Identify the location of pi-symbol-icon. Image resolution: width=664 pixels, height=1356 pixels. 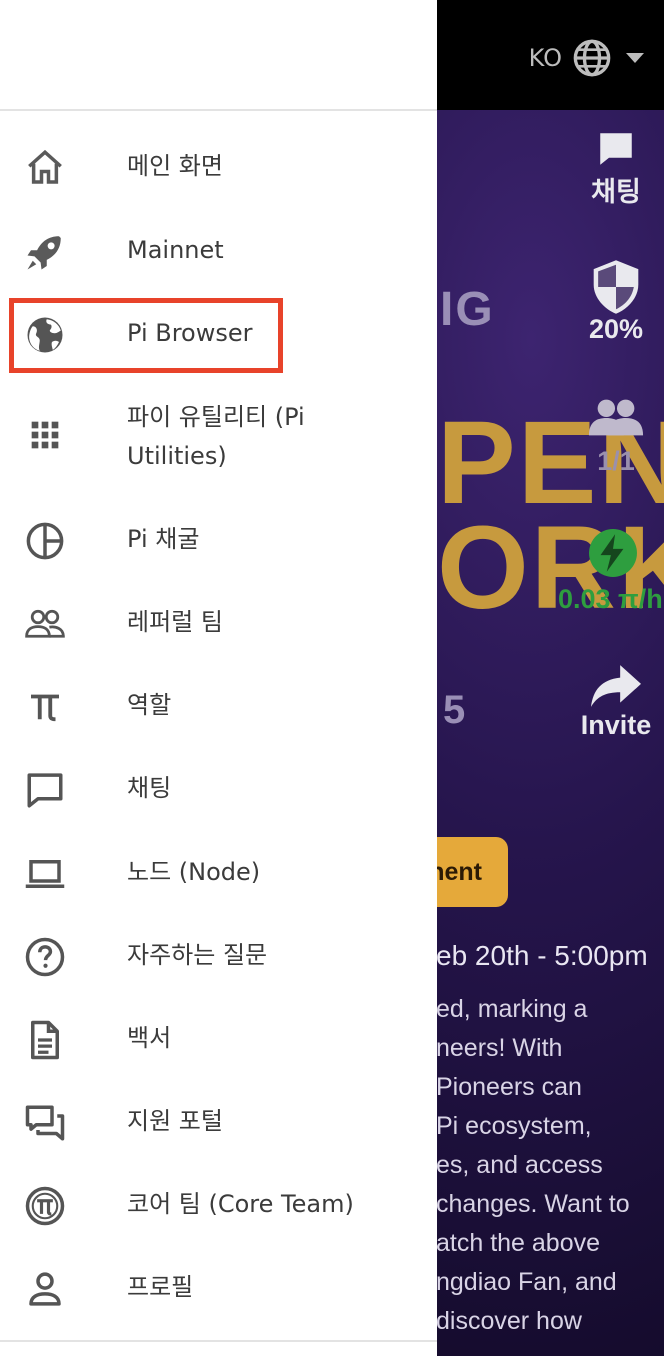
(45, 707).